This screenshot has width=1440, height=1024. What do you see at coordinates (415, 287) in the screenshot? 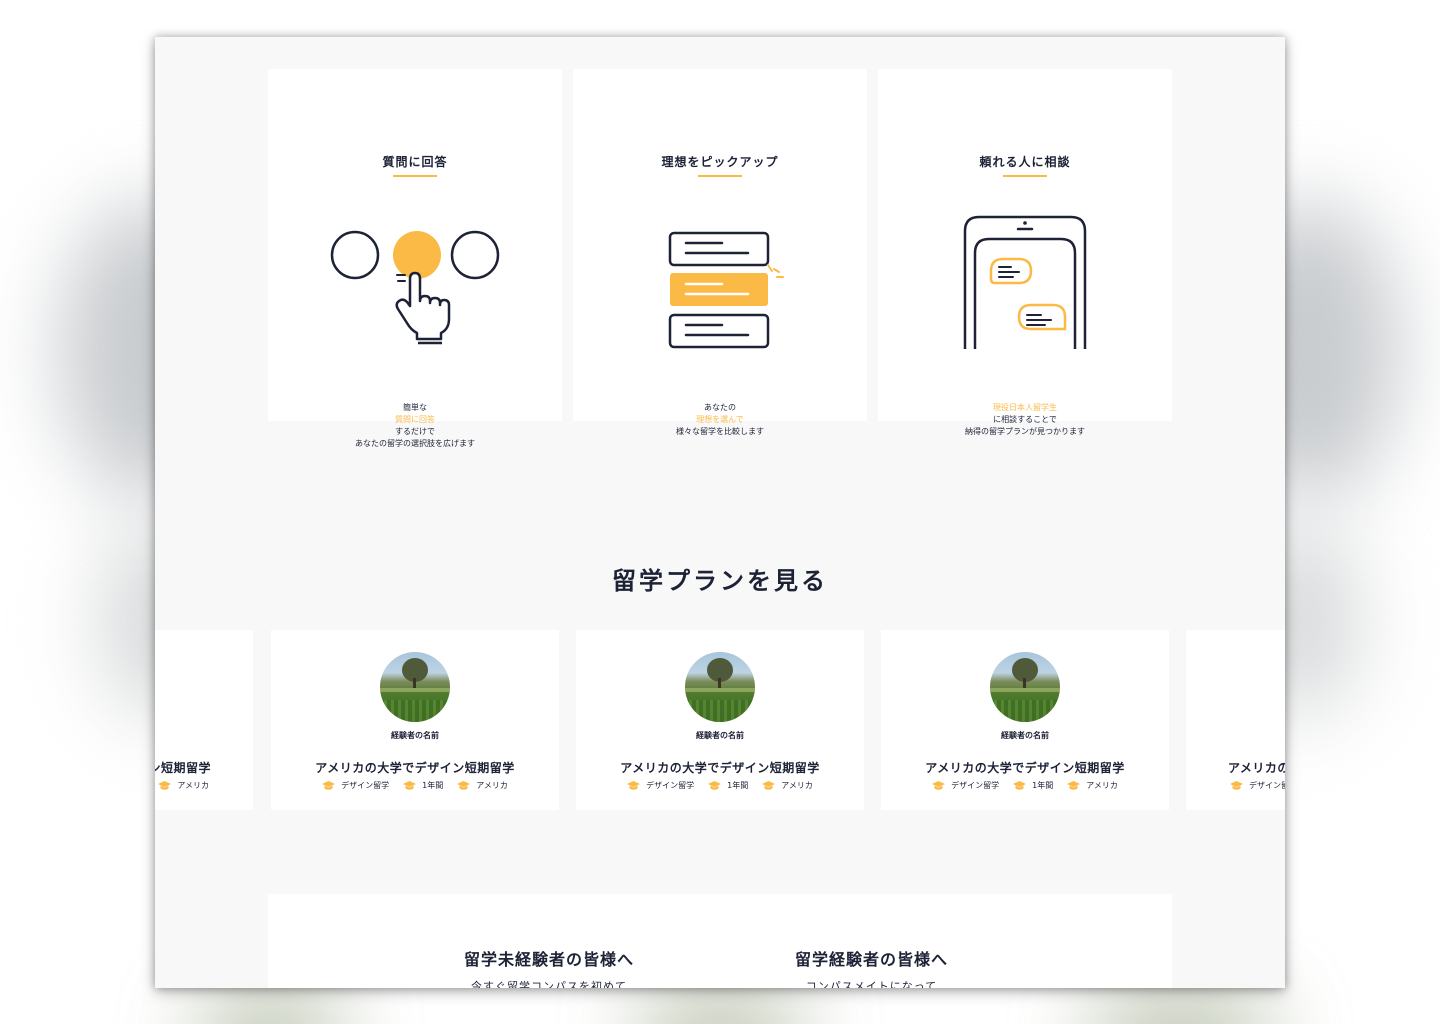
I see `tap-choice-icon` at bounding box center [415, 287].